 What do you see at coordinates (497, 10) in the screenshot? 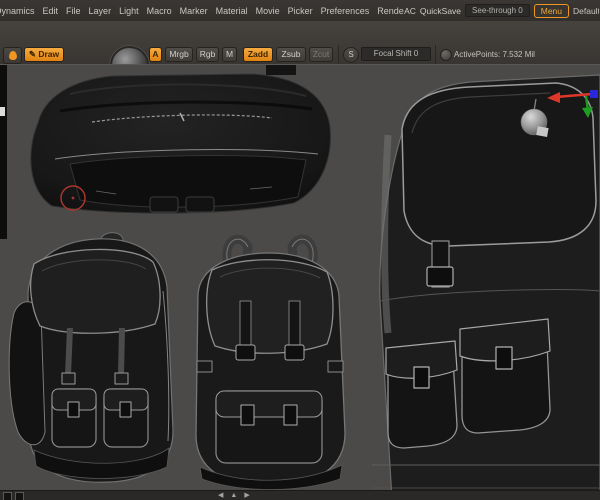
I see `see-through-slider: See-through 0` at bounding box center [497, 10].